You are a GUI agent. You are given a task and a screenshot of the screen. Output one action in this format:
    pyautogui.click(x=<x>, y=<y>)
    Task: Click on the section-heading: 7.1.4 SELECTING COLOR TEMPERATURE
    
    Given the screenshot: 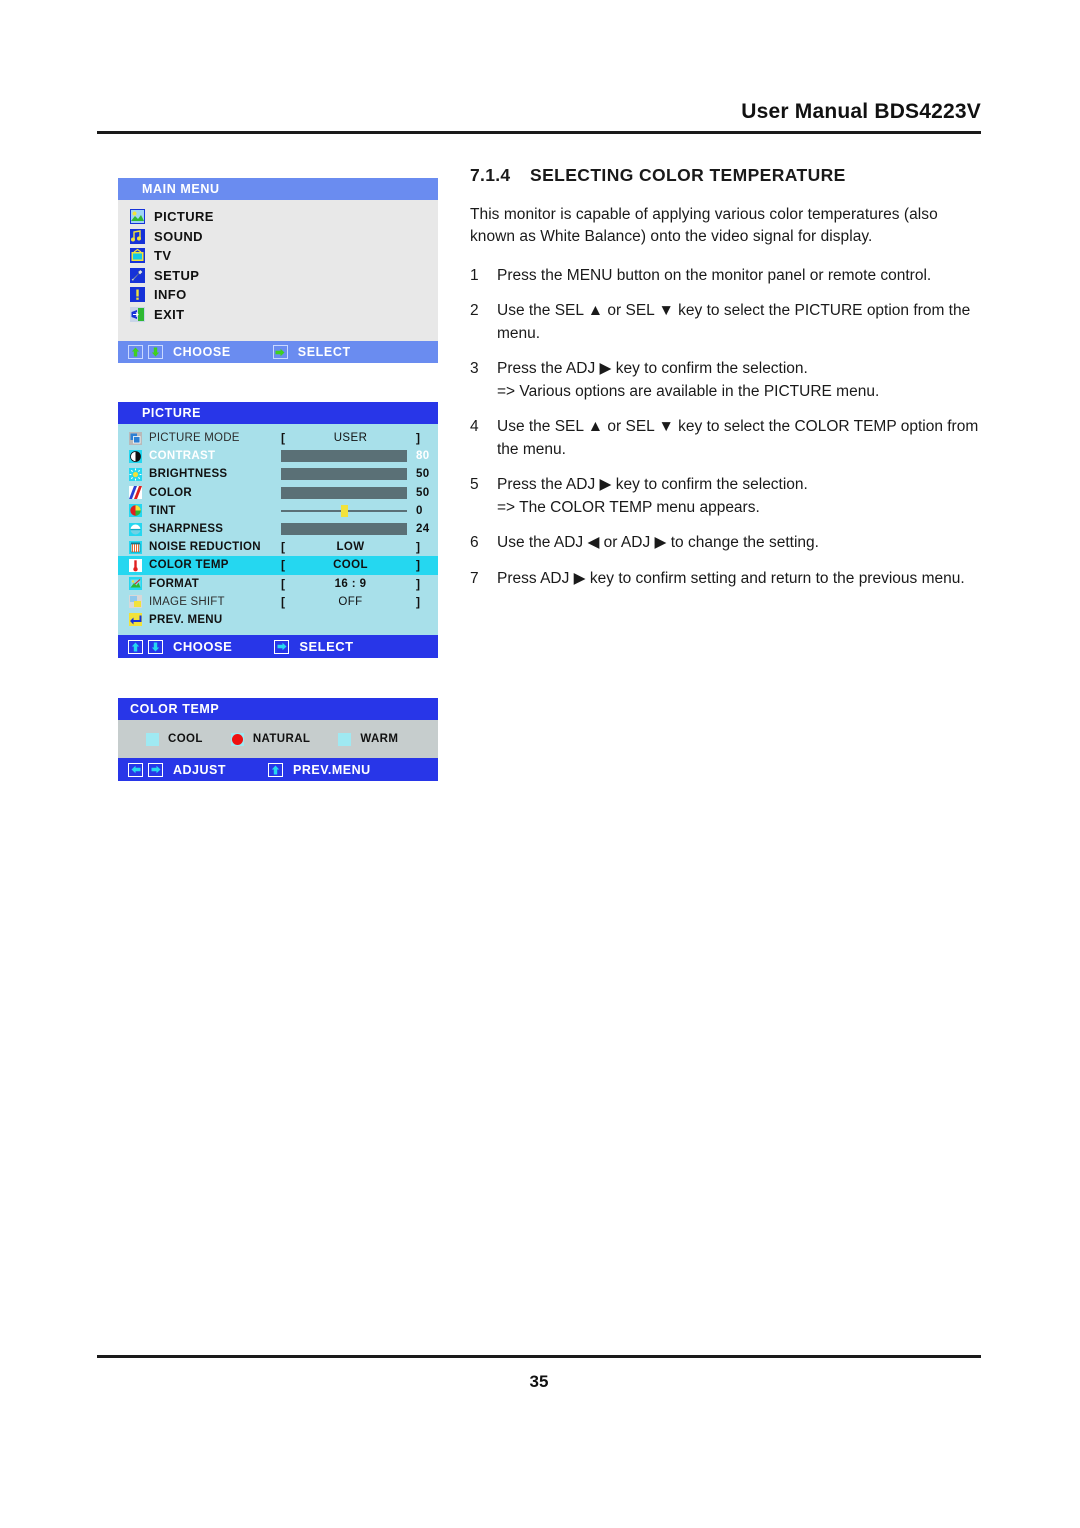 What is the action you would take?
    pyautogui.click(x=727, y=175)
    